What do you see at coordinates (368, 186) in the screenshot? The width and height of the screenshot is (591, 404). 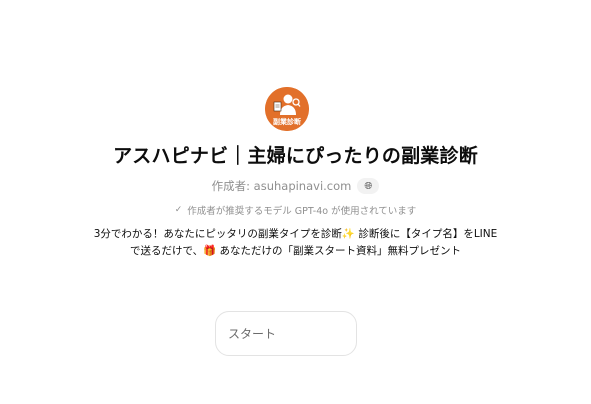 I see `globe-icon: 🌐︎` at bounding box center [368, 186].